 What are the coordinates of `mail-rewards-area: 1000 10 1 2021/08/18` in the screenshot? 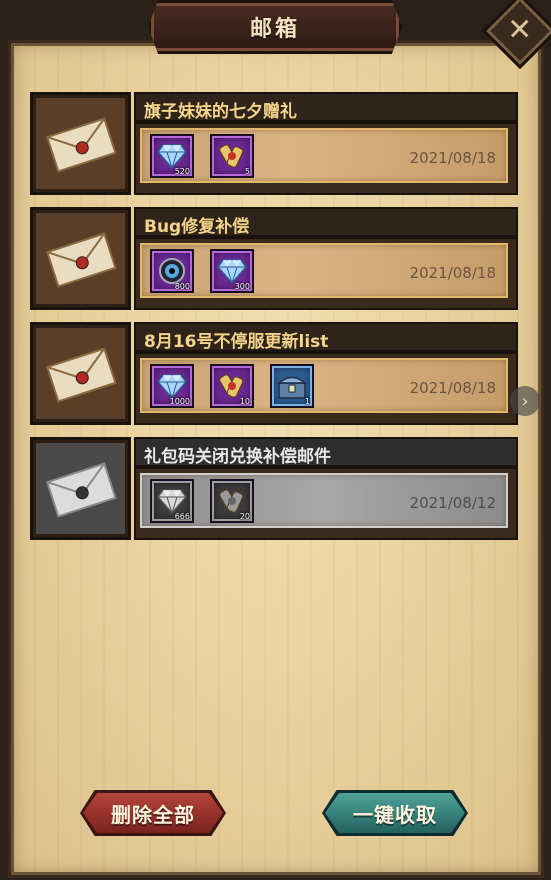 It's located at (324, 385).